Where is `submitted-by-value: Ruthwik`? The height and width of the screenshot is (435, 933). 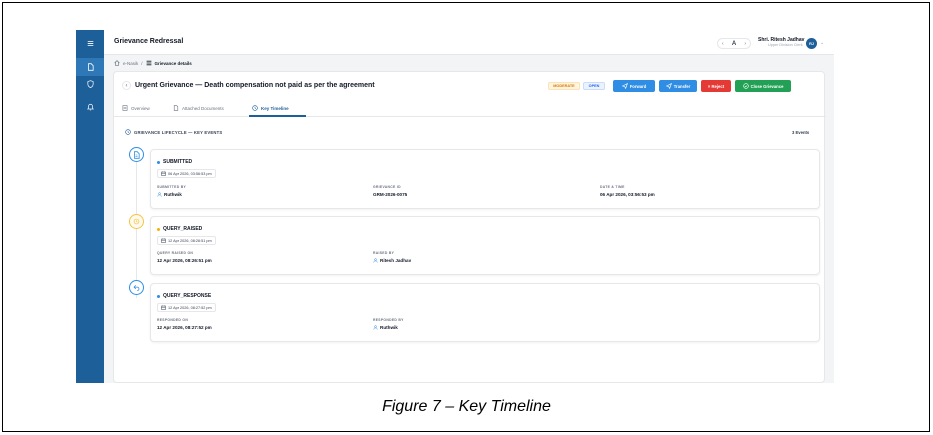 submitted-by-value: Ruthwik is located at coordinates (173, 194).